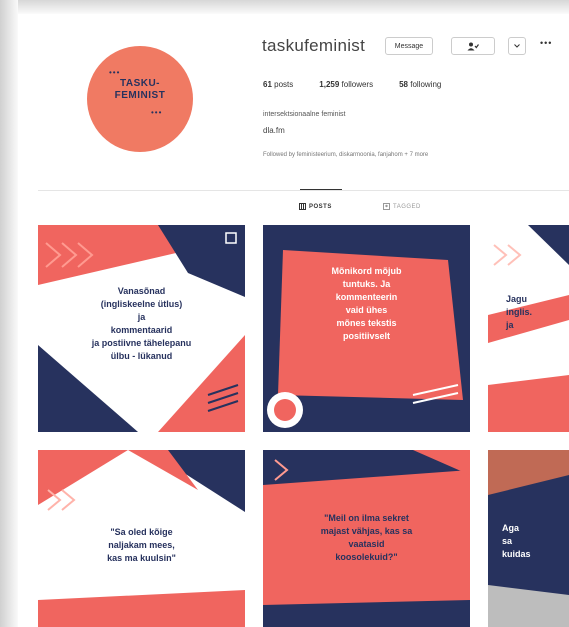  I want to click on chevron-down-icon, so click(517, 46).